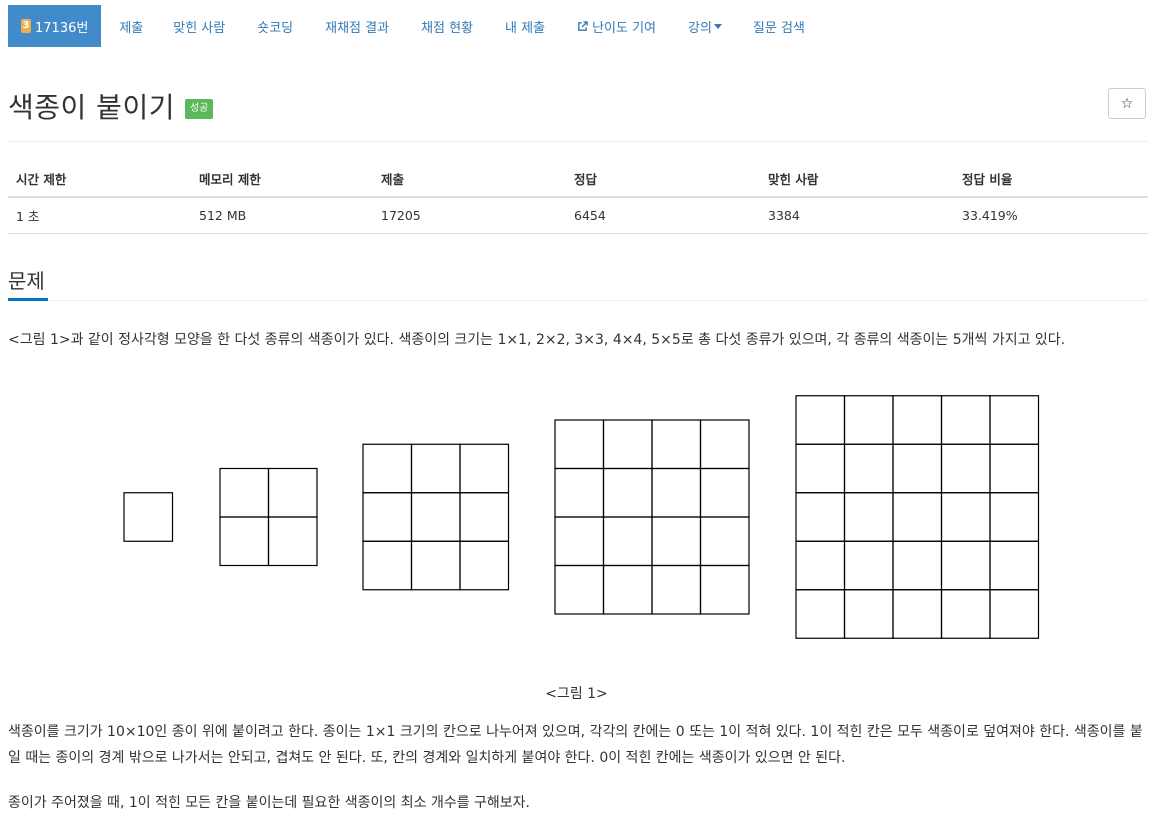 The width and height of the screenshot is (1153, 821). I want to click on tab-label: 강의, so click(700, 28).